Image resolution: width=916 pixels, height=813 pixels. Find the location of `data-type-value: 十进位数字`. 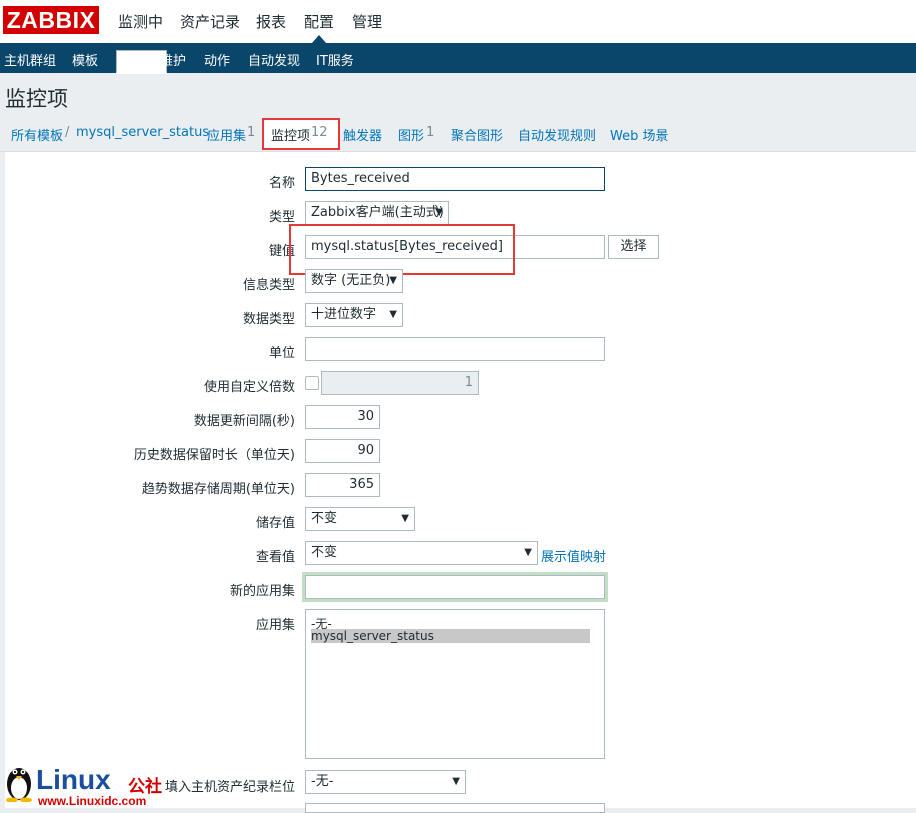

data-type-value: 十进位数字 is located at coordinates (344, 314).